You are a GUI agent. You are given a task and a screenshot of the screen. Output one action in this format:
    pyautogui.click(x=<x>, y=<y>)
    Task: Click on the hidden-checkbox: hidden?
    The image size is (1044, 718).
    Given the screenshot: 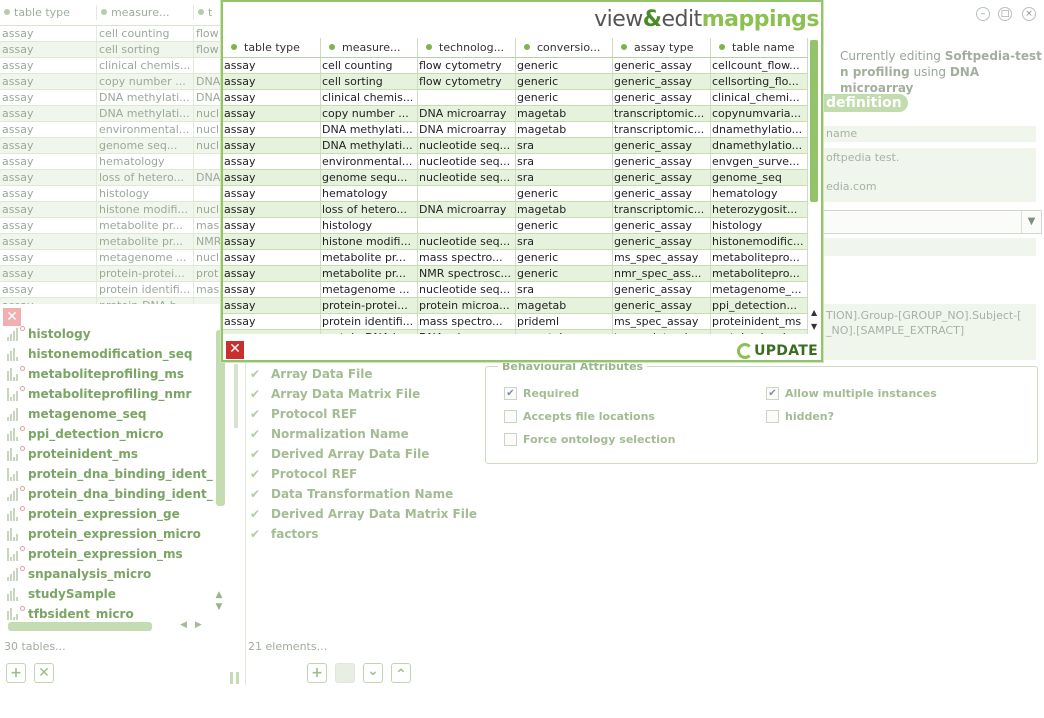 What is the action you would take?
    pyautogui.click(x=800, y=416)
    